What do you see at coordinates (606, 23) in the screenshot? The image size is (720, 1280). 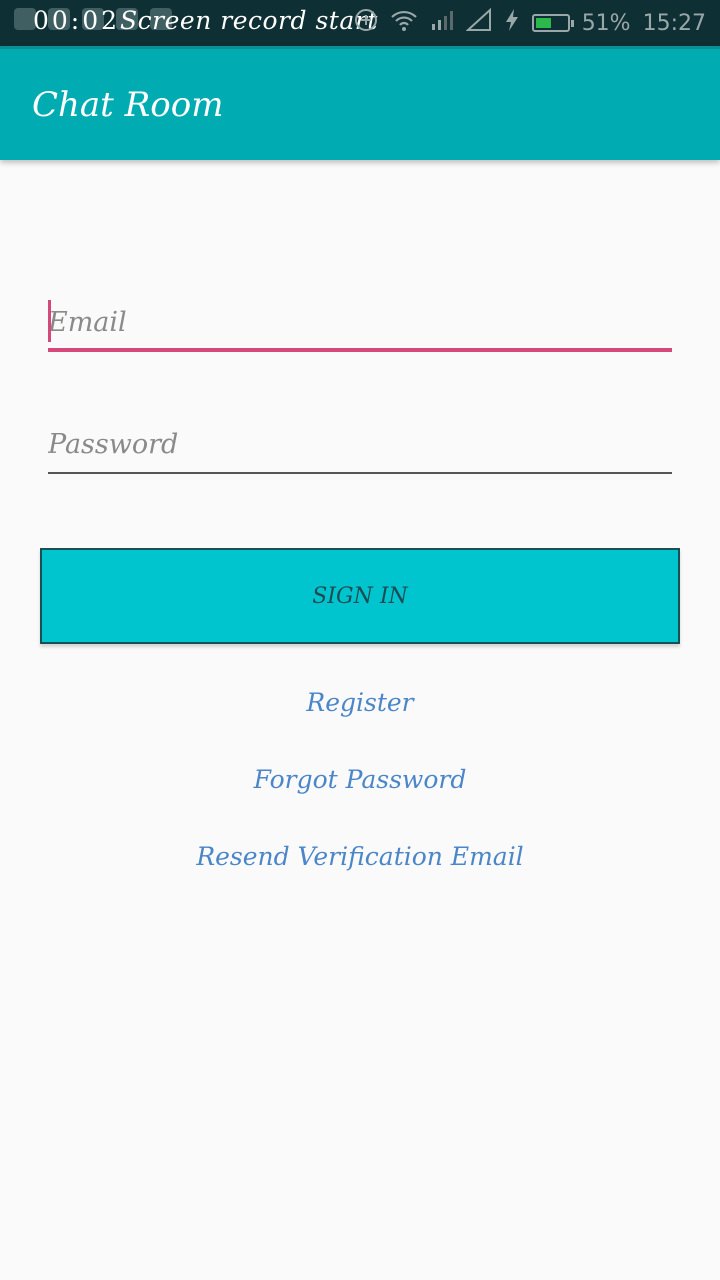 I see `battery-percent: 51%` at bounding box center [606, 23].